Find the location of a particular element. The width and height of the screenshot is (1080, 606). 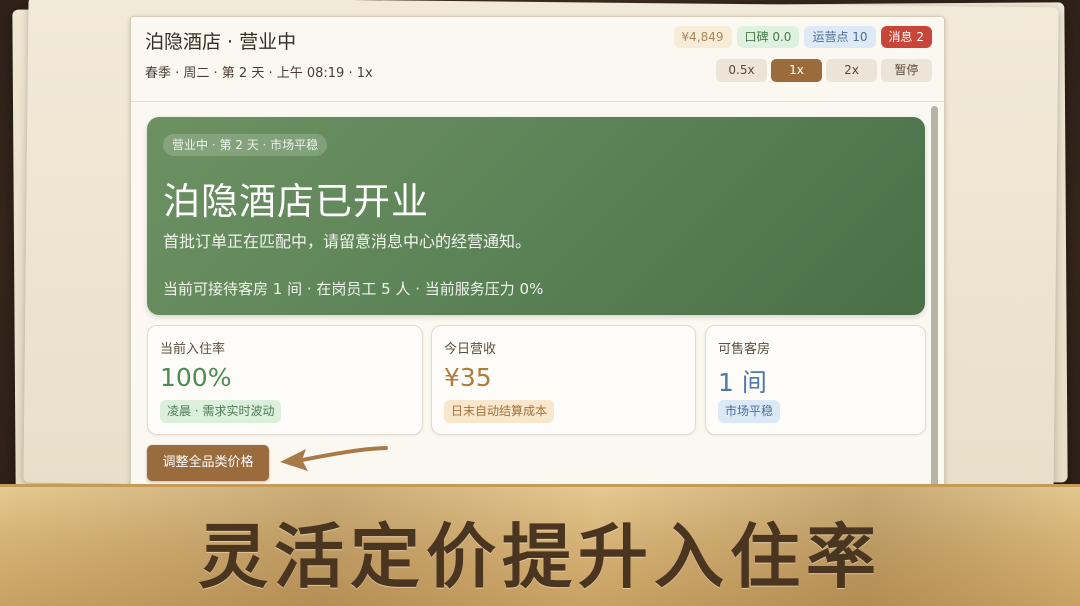

speed-0-5x-button: 0.5x is located at coordinates (741, 70).